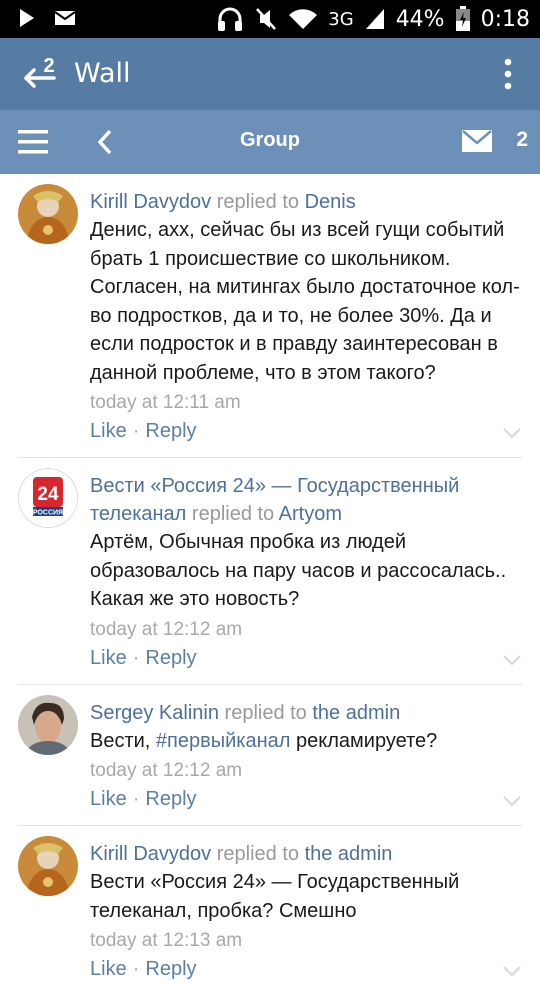  What do you see at coordinates (330, 202) in the screenshot?
I see `target-link: Denis` at bounding box center [330, 202].